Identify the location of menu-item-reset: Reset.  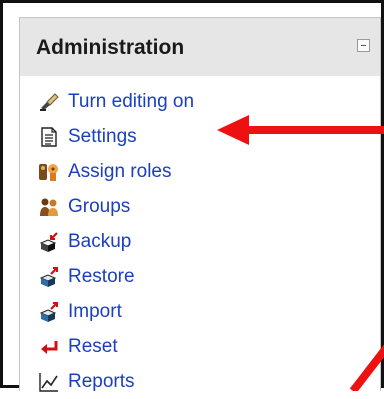
(116, 346).